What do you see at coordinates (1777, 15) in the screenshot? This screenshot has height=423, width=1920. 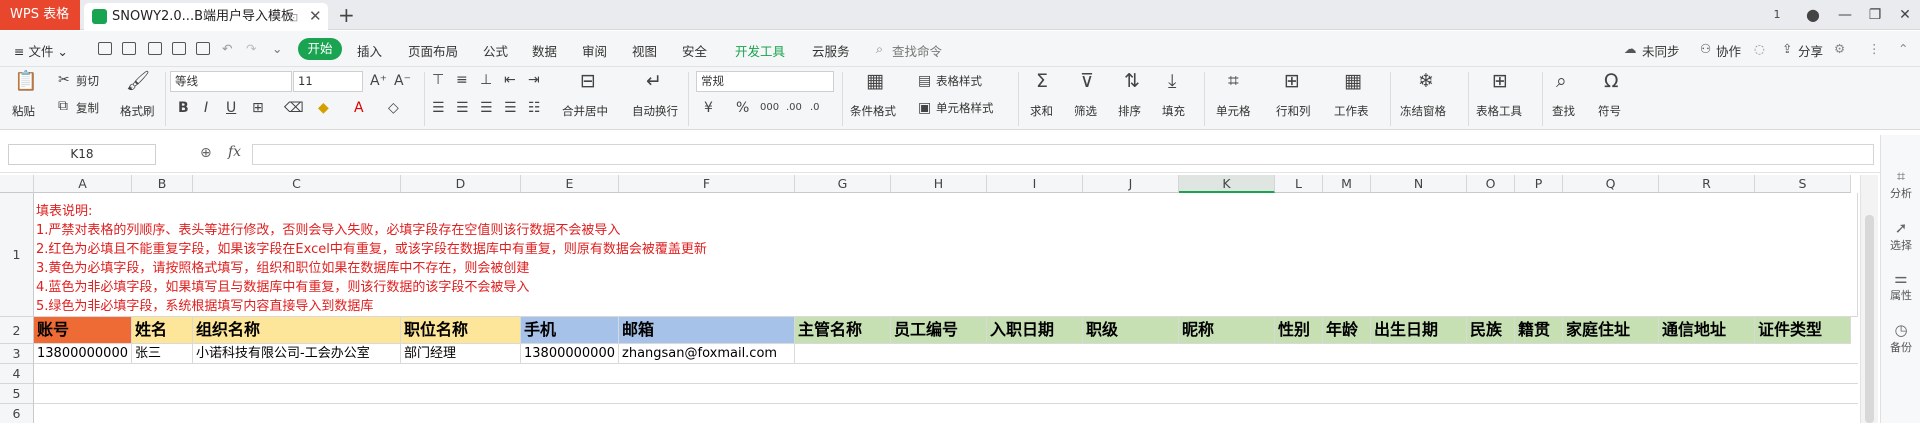 I see `window-count-icon: 1` at bounding box center [1777, 15].